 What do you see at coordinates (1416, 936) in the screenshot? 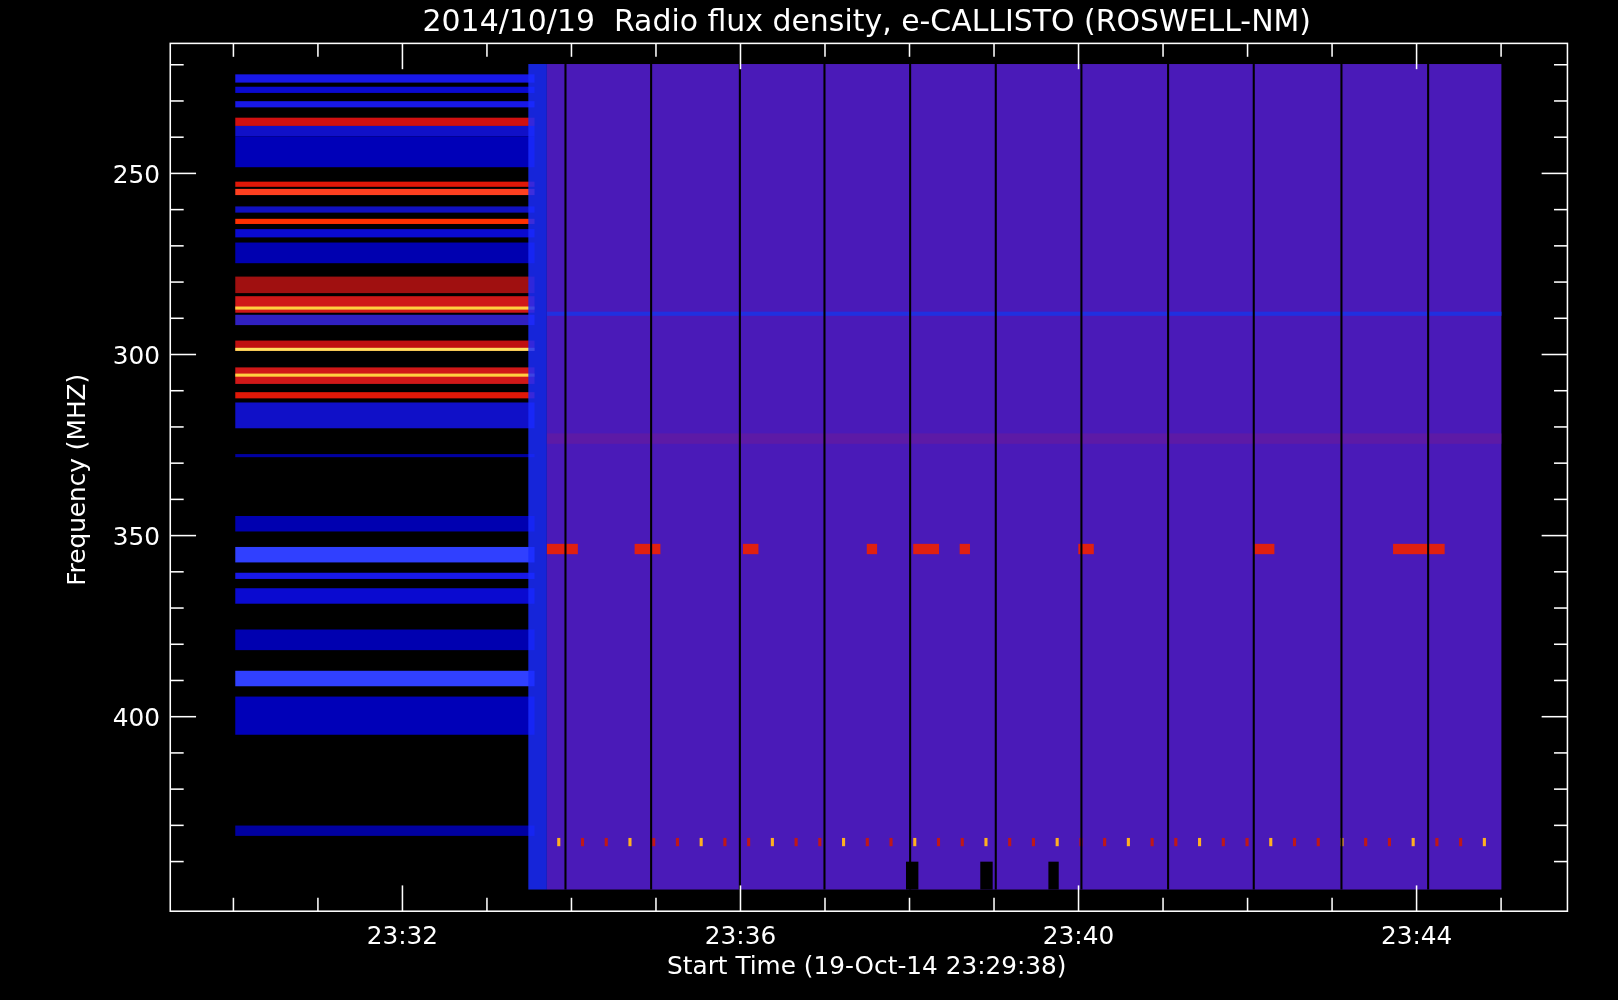
I see `x-tick-label: 23:44` at bounding box center [1416, 936].